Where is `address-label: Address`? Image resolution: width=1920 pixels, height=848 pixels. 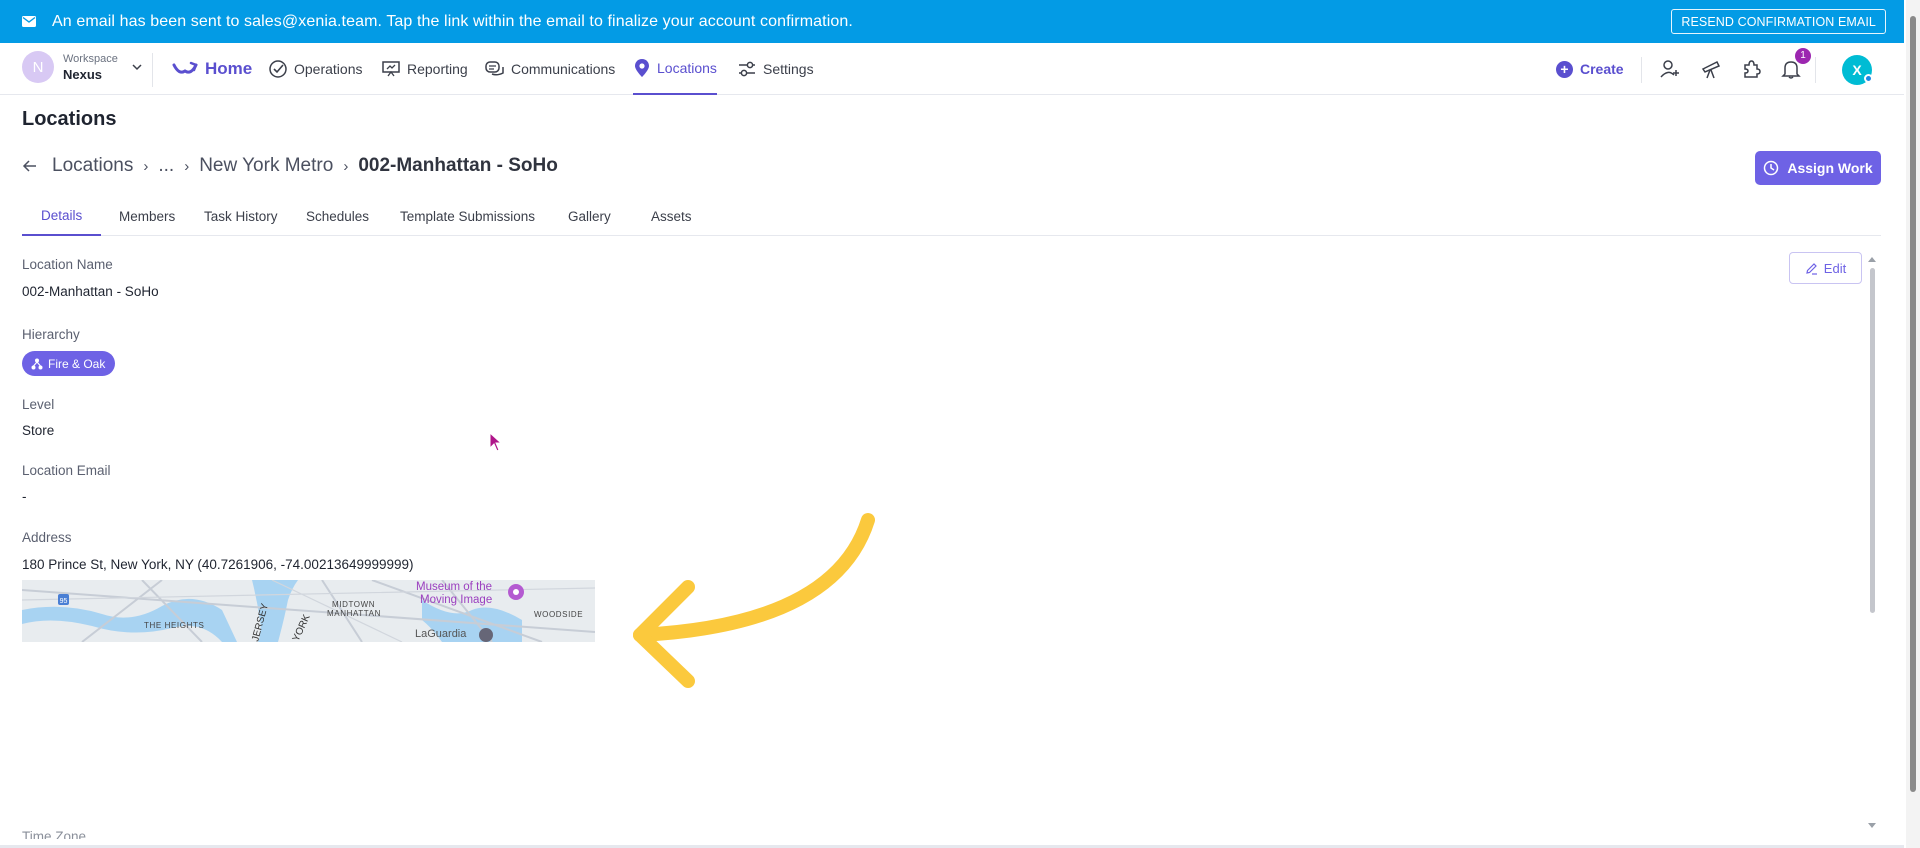
address-label: Address is located at coordinates (47, 537).